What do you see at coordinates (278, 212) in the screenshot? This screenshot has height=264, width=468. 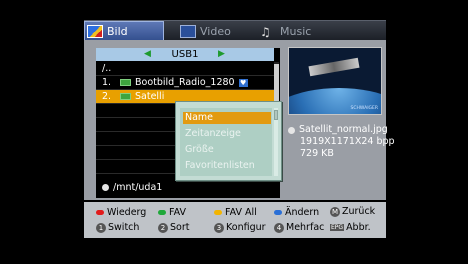 I see `blue-button-icon` at bounding box center [278, 212].